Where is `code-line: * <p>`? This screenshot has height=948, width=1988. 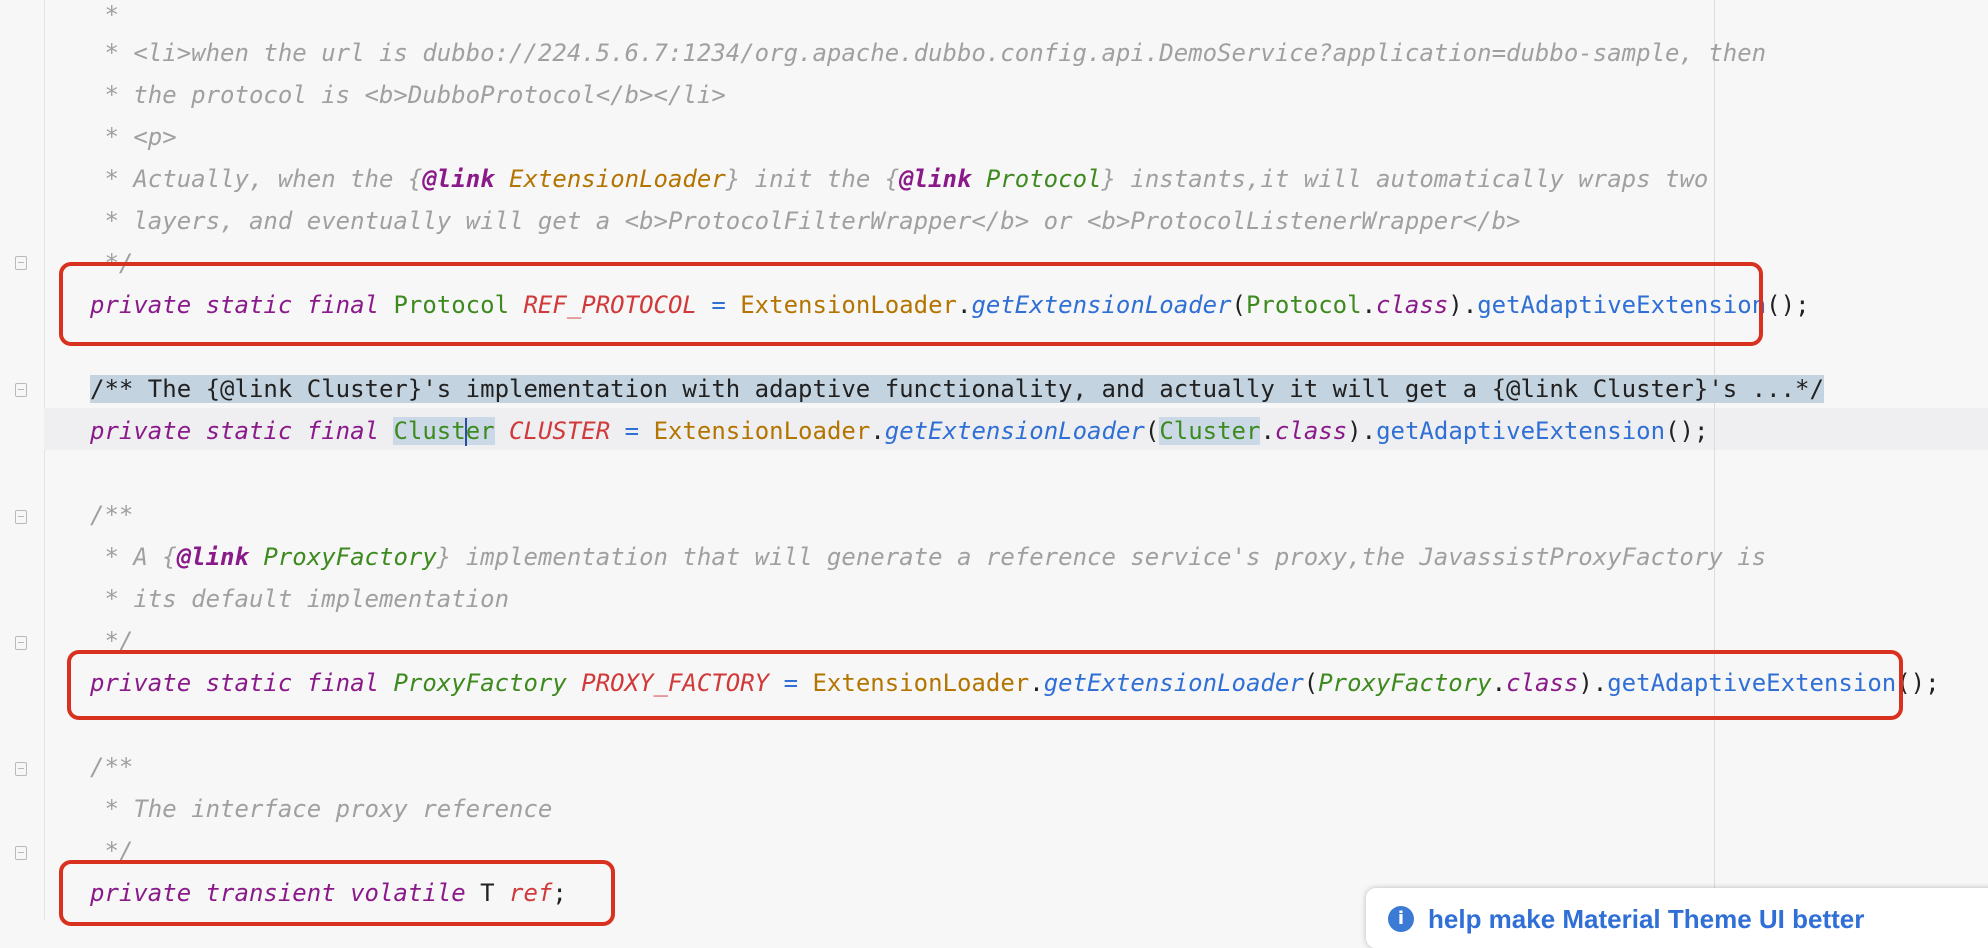 code-line: * <p> is located at coordinates (133, 137).